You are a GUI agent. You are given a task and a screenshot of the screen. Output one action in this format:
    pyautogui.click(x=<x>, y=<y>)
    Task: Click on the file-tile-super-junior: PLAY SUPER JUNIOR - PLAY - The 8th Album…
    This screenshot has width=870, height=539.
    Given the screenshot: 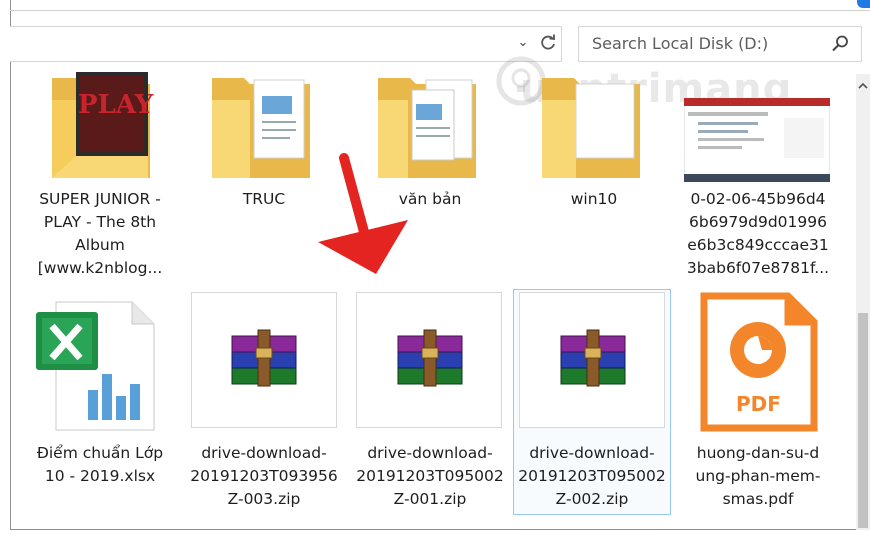 What is the action you would take?
    pyautogui.click(x=100, y=175)
    